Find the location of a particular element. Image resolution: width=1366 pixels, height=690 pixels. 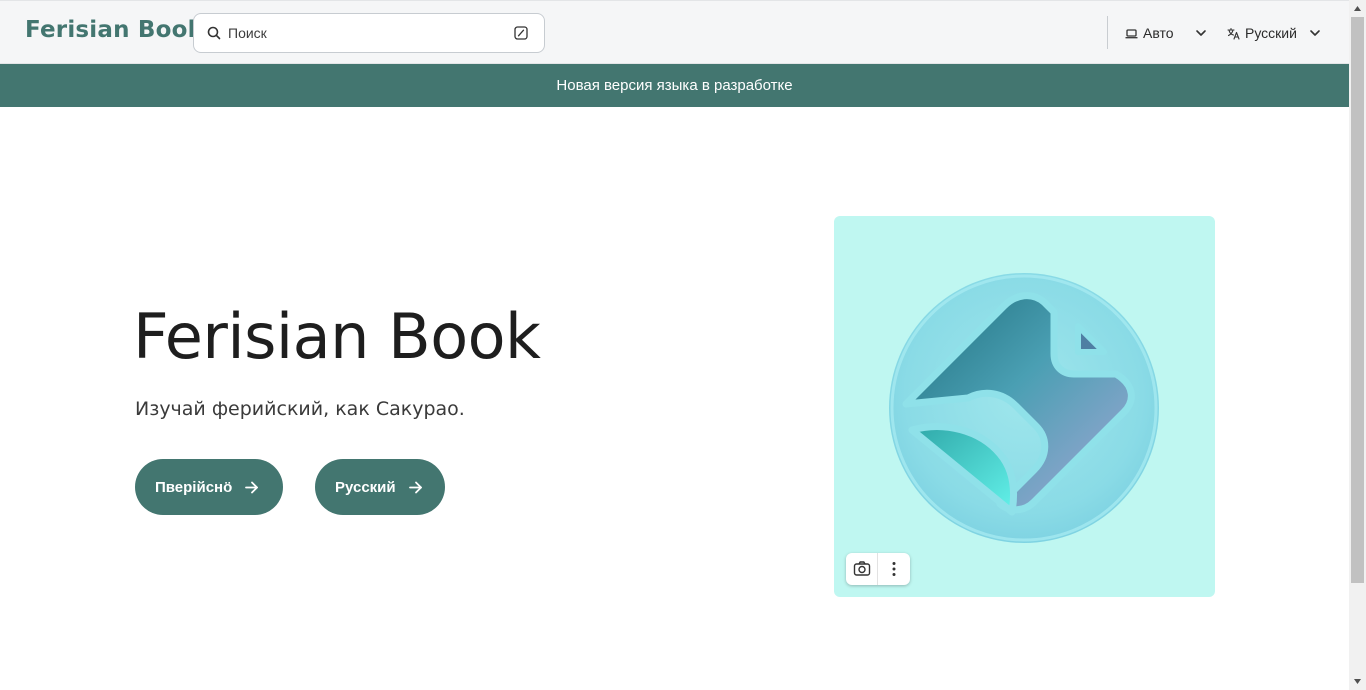

visual-search-button is located at coordinates (862, 569).